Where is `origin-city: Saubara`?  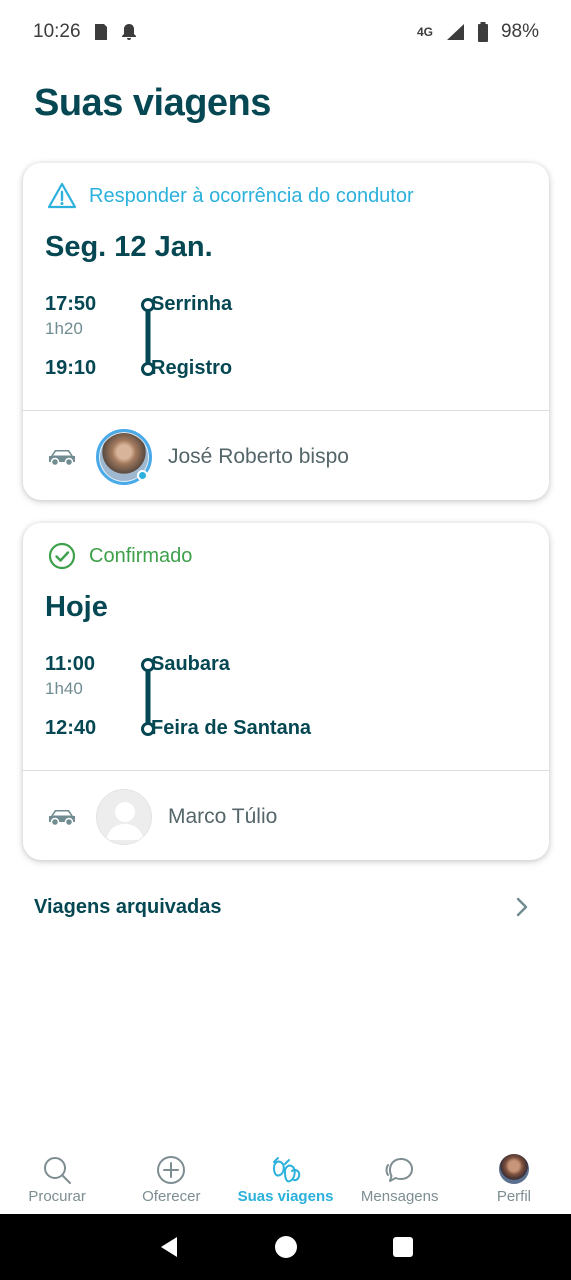 origin-city: Saubara is located at coordinates (190, 664).